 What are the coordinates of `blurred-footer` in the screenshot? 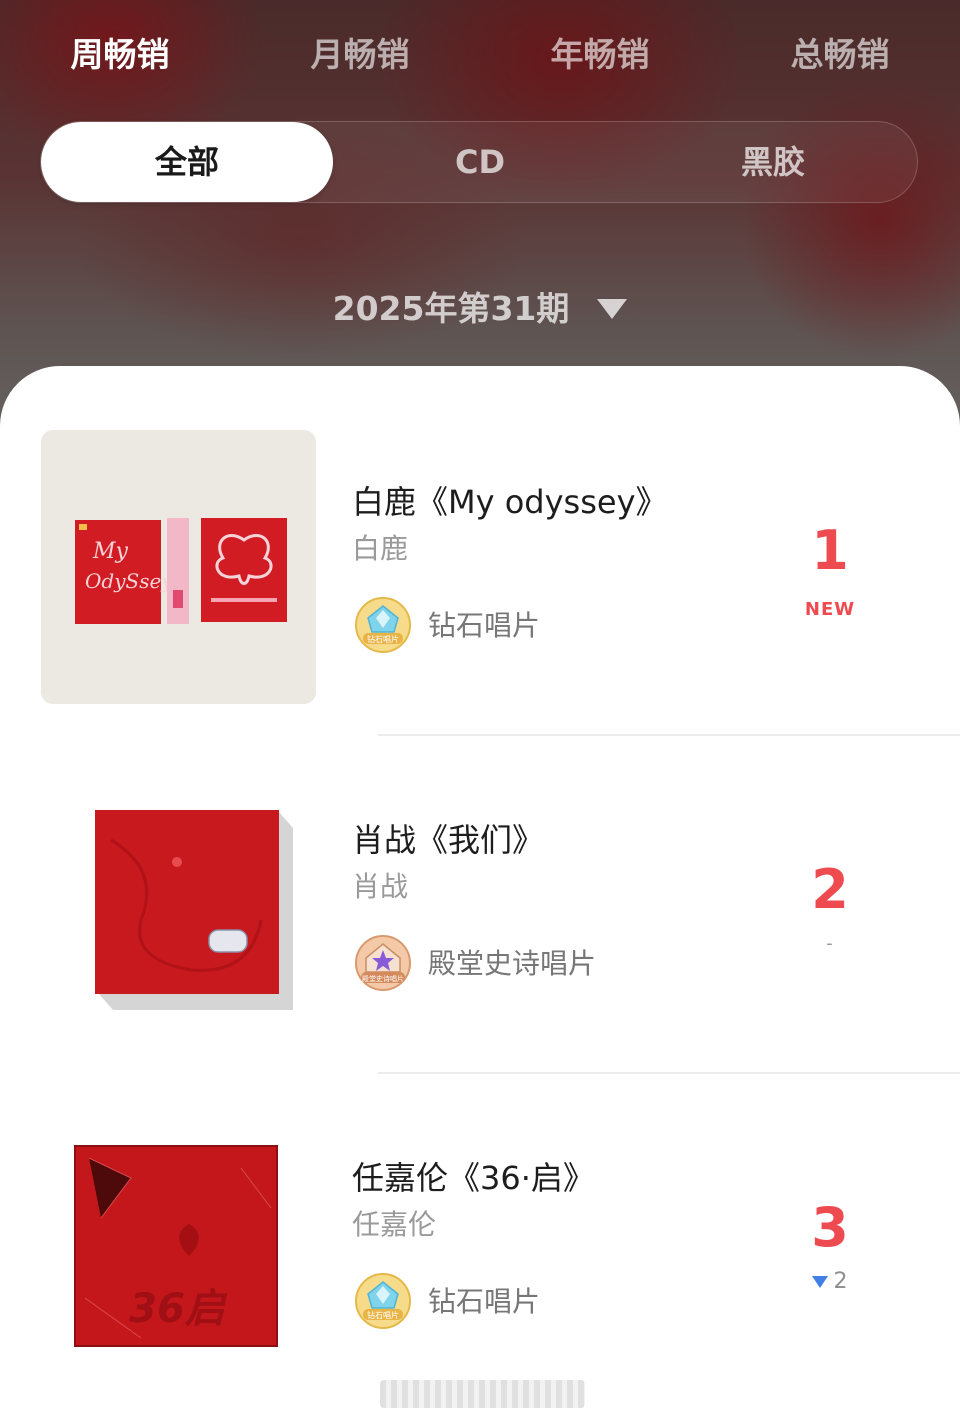 It's located at (482, 1394).